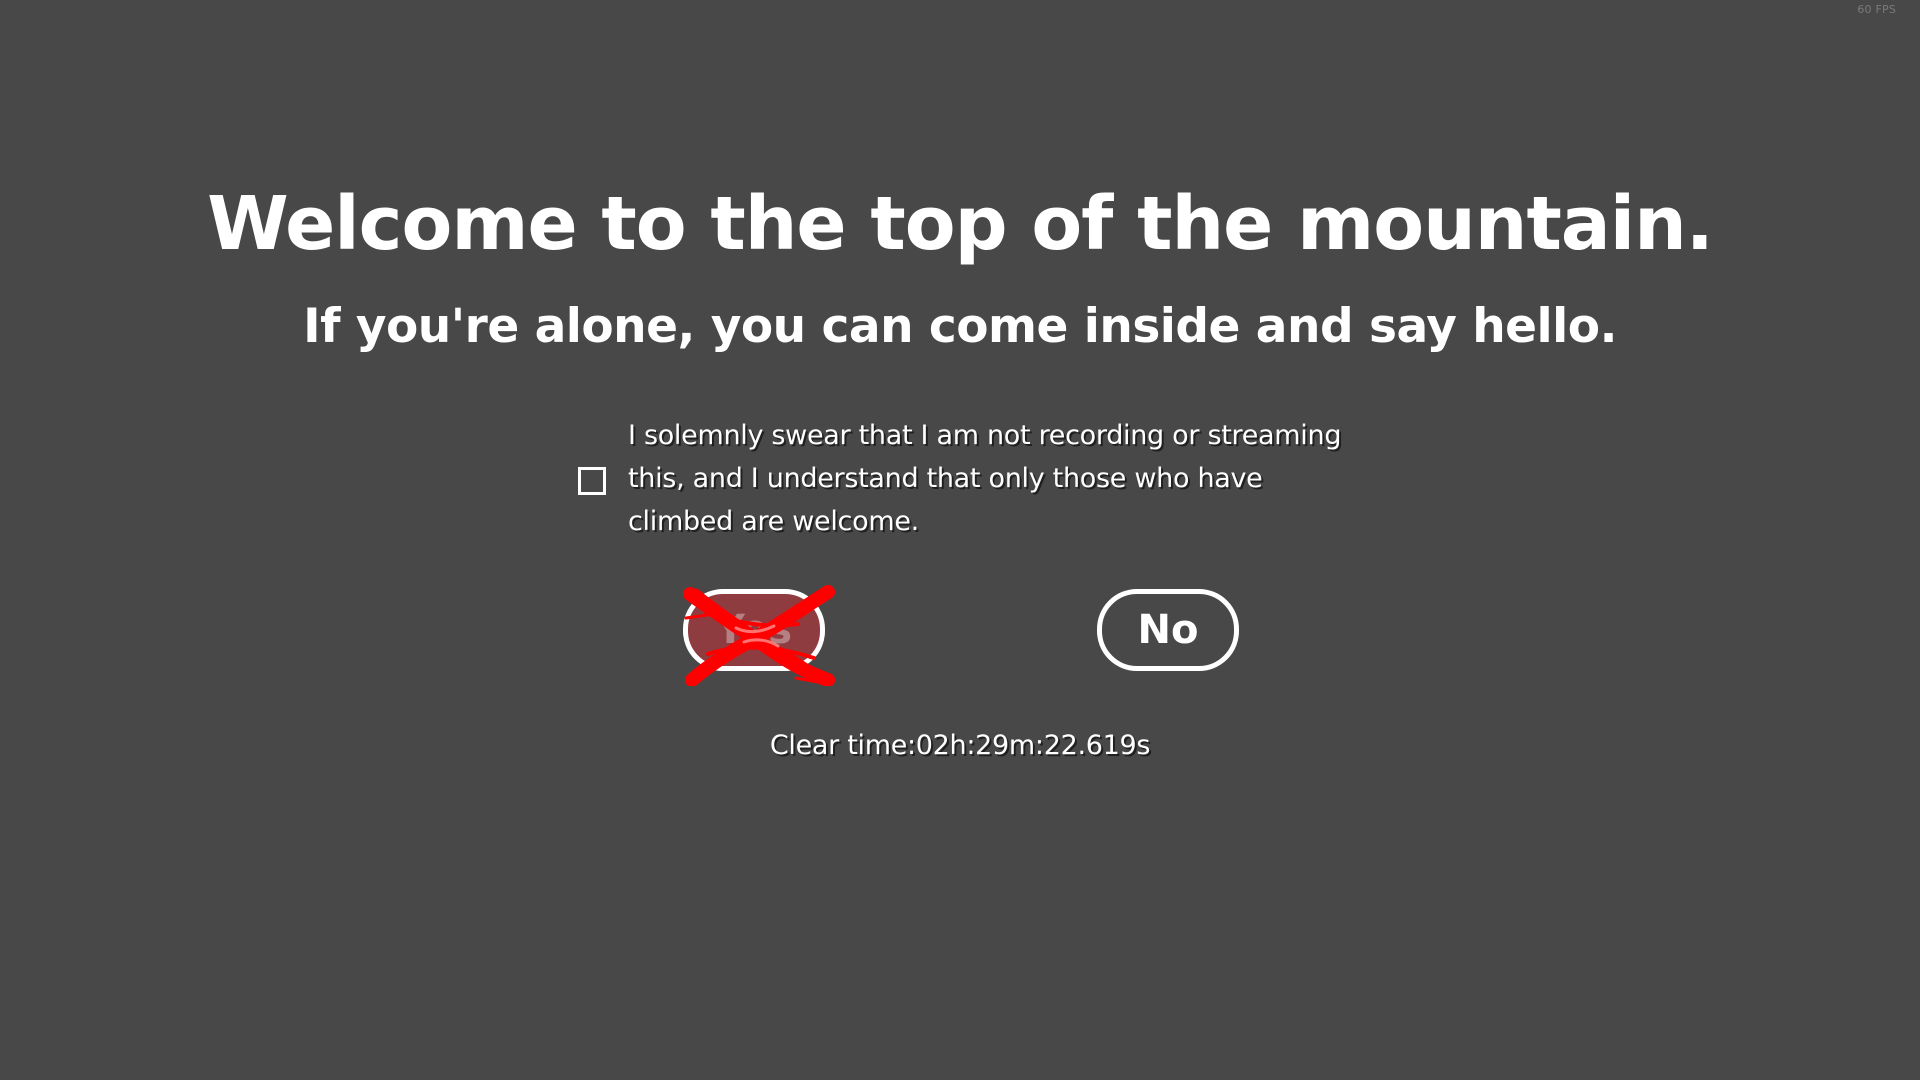  I want to click on fps-counter: 60 FPS, so click(1876, 9).